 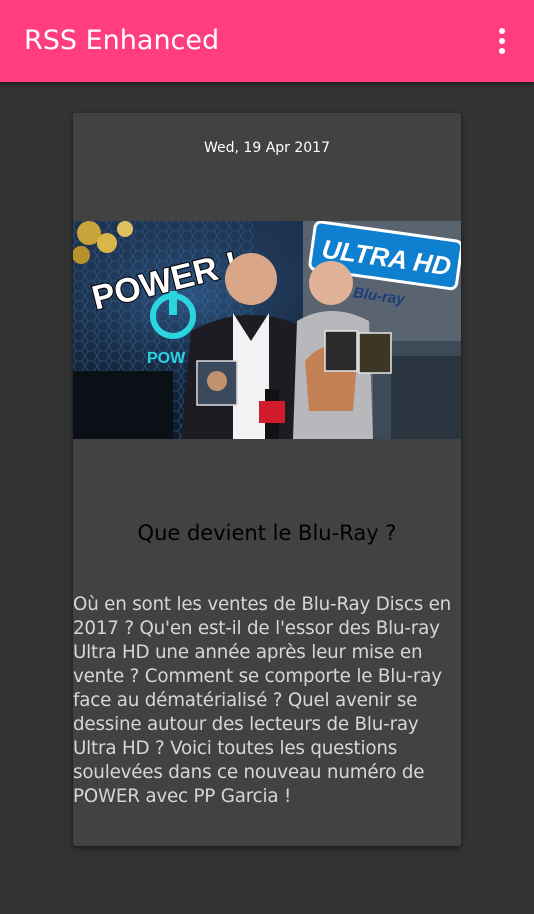 What do you see at coordinates (267, 41) in the screenshot?
I see `app-bar: RSS Enhanced` at bounding box center [267, 41].